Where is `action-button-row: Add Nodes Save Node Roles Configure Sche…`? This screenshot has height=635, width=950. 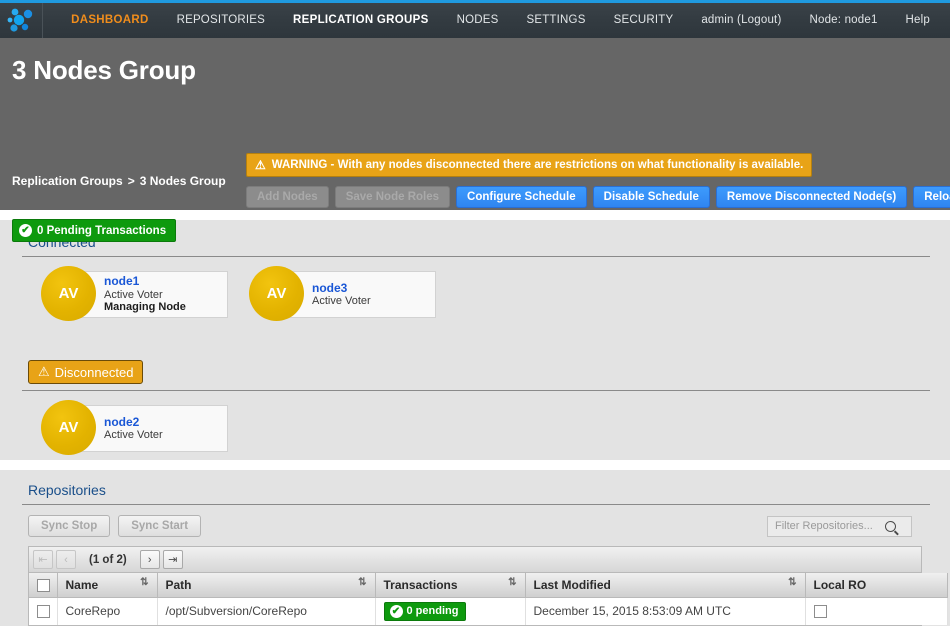 action-button-row: Add Nodes Save Node Roles Configure Sche… is located at coordinates (598, 197).